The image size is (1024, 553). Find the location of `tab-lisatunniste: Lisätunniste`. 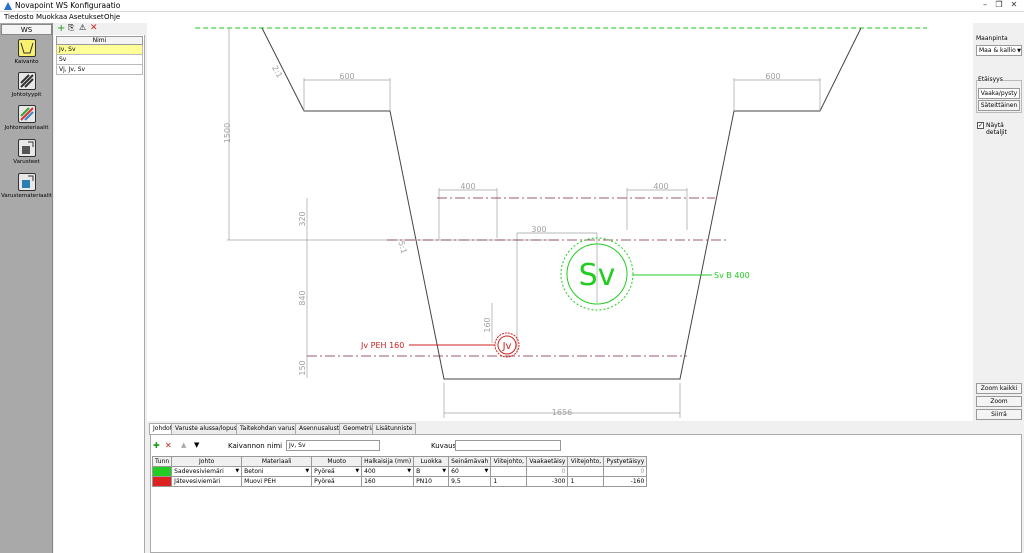

tab-lisatunniste: Lisätunniste is located at coordinates (394, 428).